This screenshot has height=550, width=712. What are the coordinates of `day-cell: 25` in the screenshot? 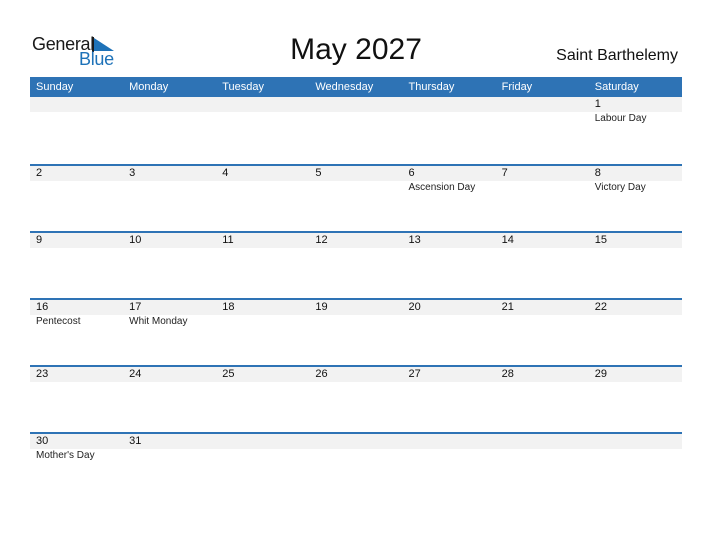 It's located at (262, 374).